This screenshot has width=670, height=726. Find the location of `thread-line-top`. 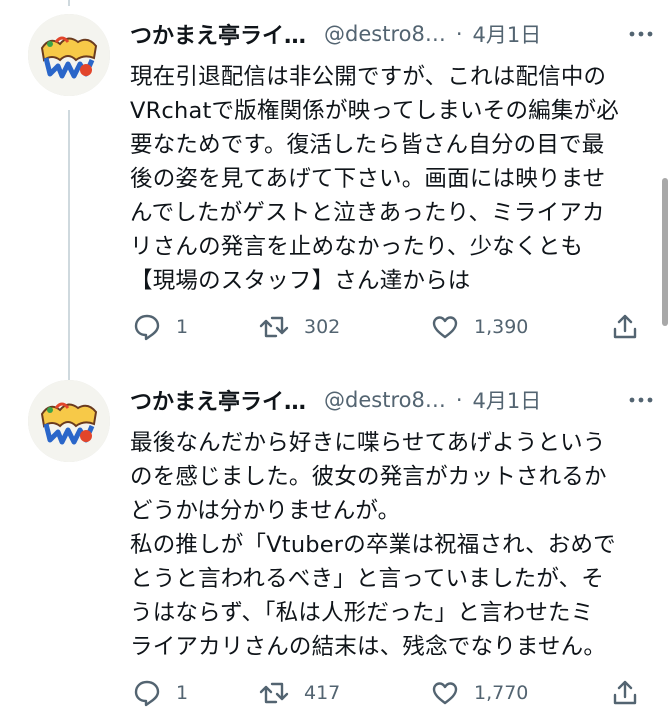

thread-line-top is located at coordinates (69, 3).